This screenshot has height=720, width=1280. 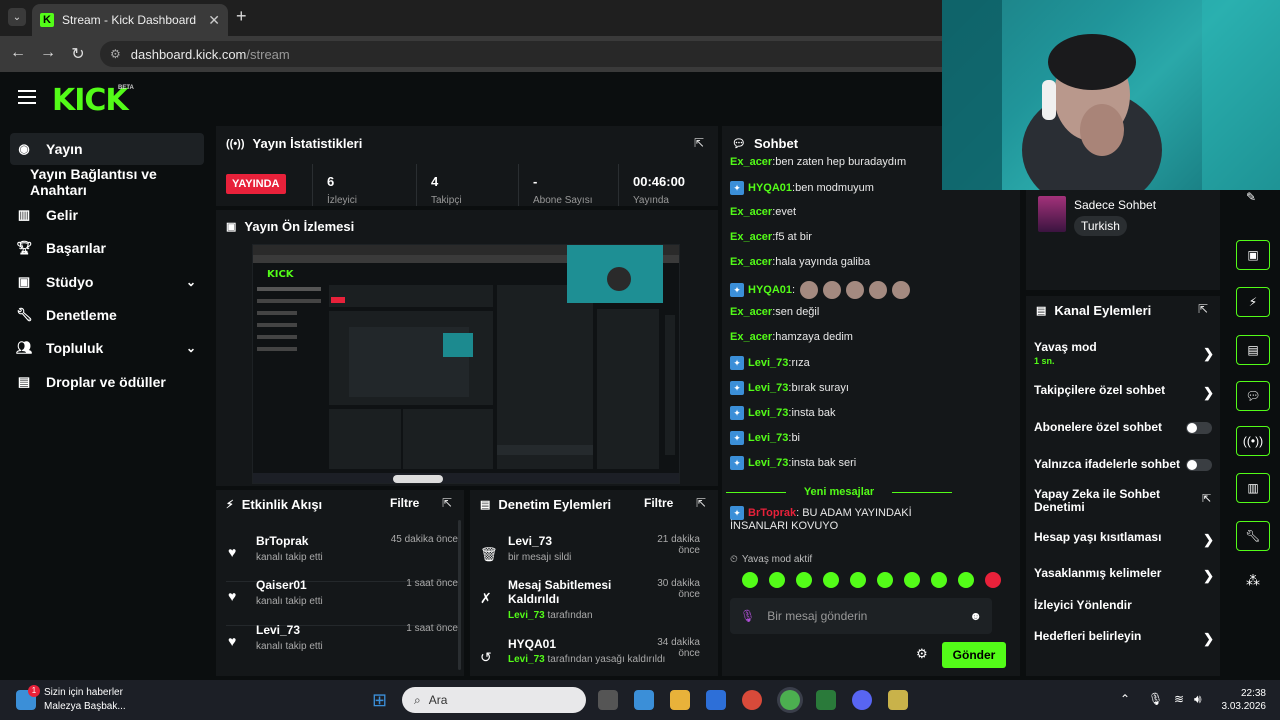 What do you see at coordinates (48, 53) in the screenshot?
I see `forward-icon: →` at bounding box center [48, 53].